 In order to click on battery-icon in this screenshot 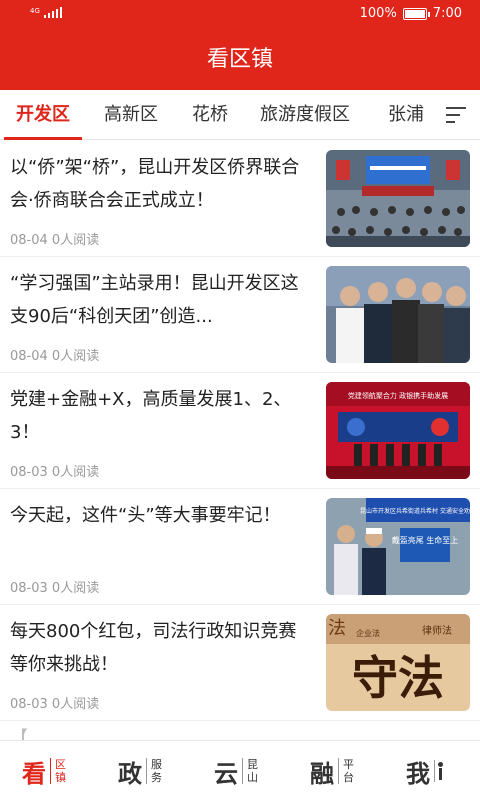, I will do `click(416, 13)`.